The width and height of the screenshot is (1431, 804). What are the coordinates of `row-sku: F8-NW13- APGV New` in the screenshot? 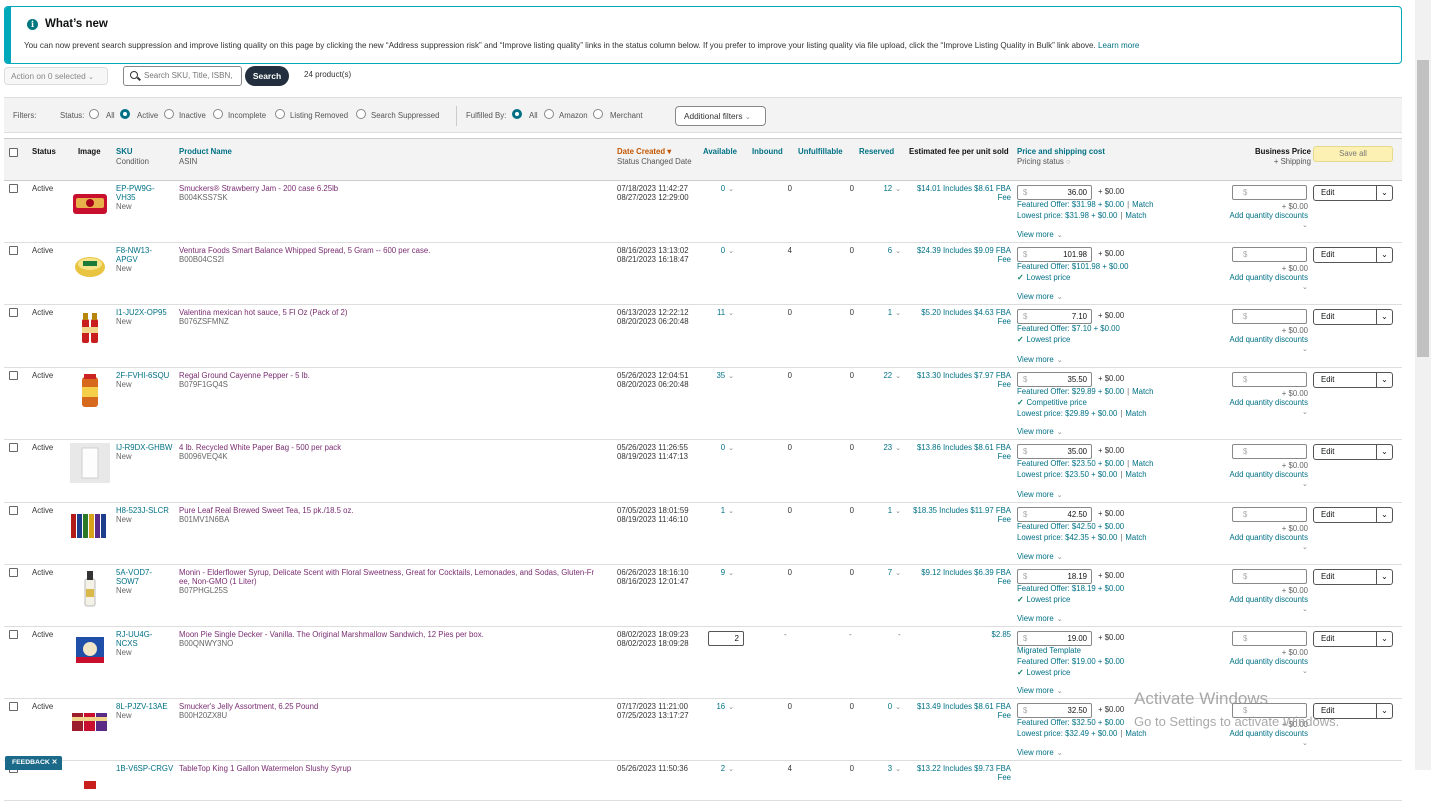 It's located at (134, 259).